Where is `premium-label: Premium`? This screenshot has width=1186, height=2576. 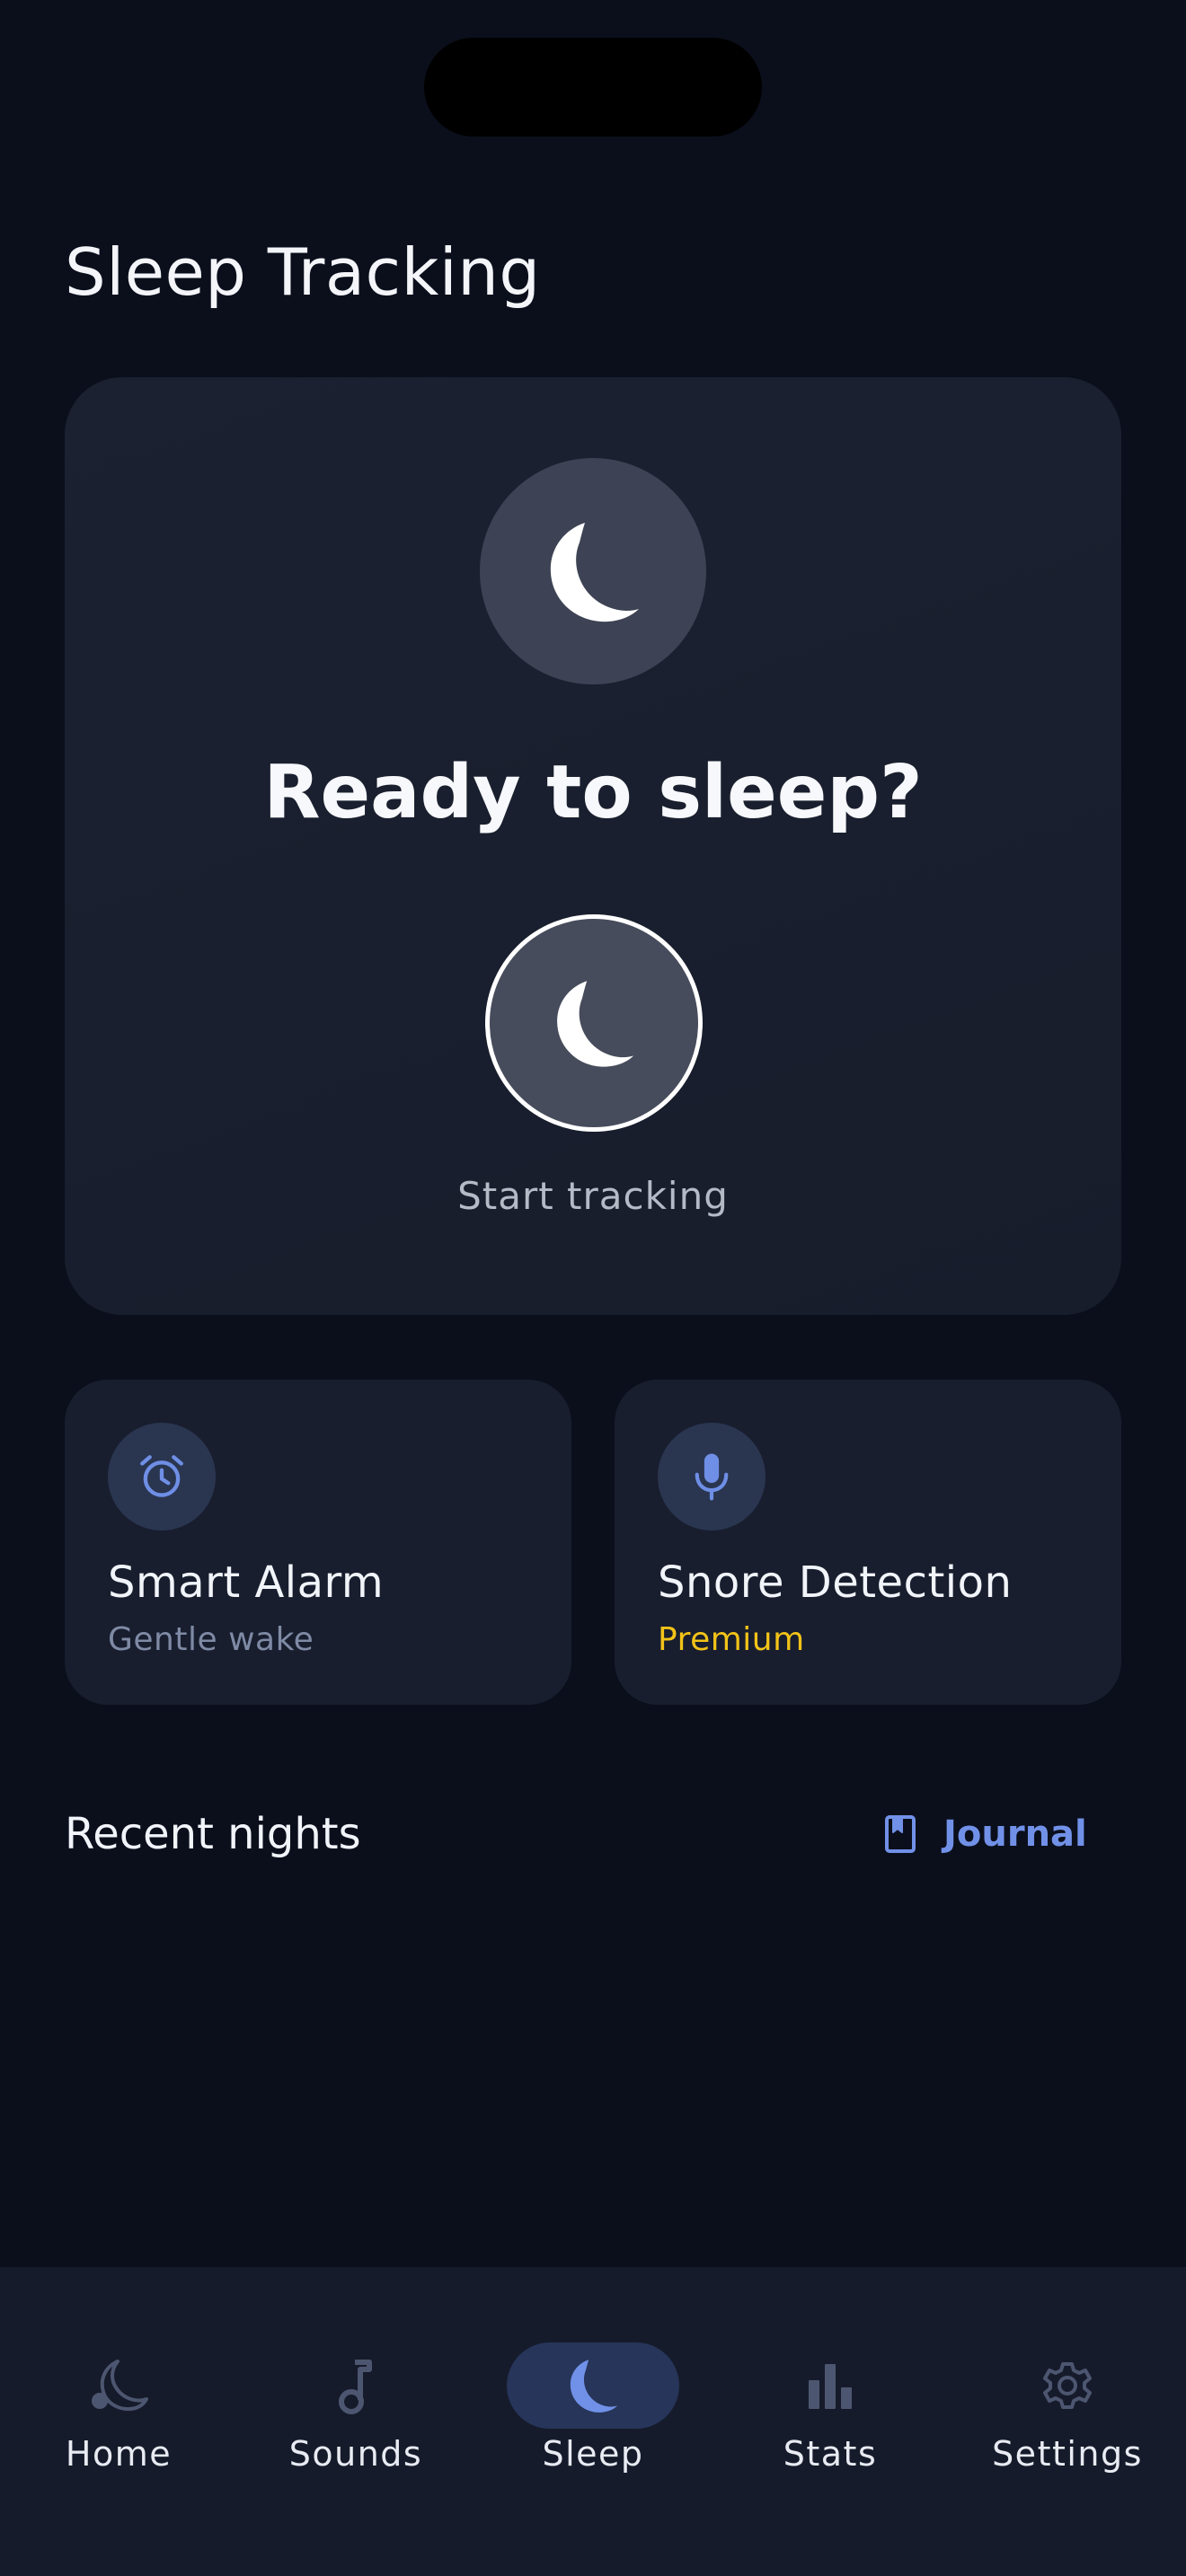
premium-label: Premium is located at coordinates (731, 1639).